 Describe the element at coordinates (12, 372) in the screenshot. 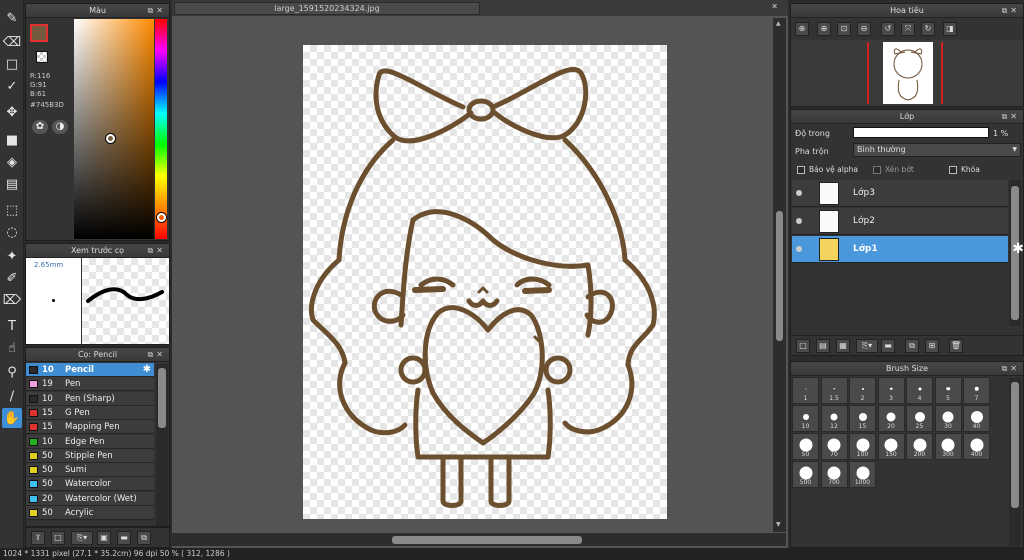

I see `eyedropper-tool-icon: ⚲` at that location.